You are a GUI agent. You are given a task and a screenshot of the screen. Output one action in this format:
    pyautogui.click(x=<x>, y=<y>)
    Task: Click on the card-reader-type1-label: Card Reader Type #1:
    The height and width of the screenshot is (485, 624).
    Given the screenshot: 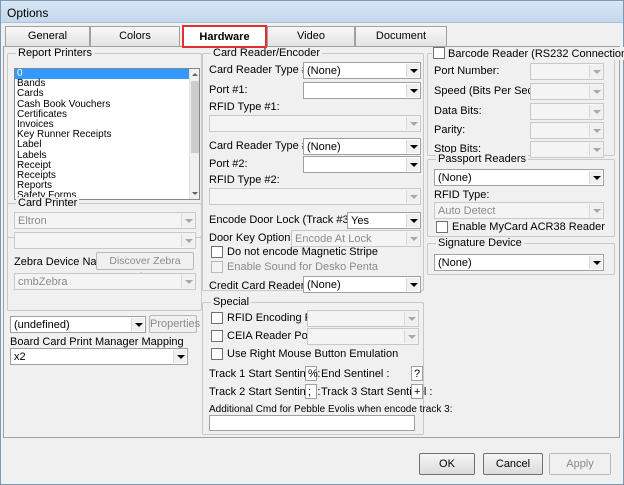 What is the action you would take?
    pyautogui.click(x=263, y=70)
    